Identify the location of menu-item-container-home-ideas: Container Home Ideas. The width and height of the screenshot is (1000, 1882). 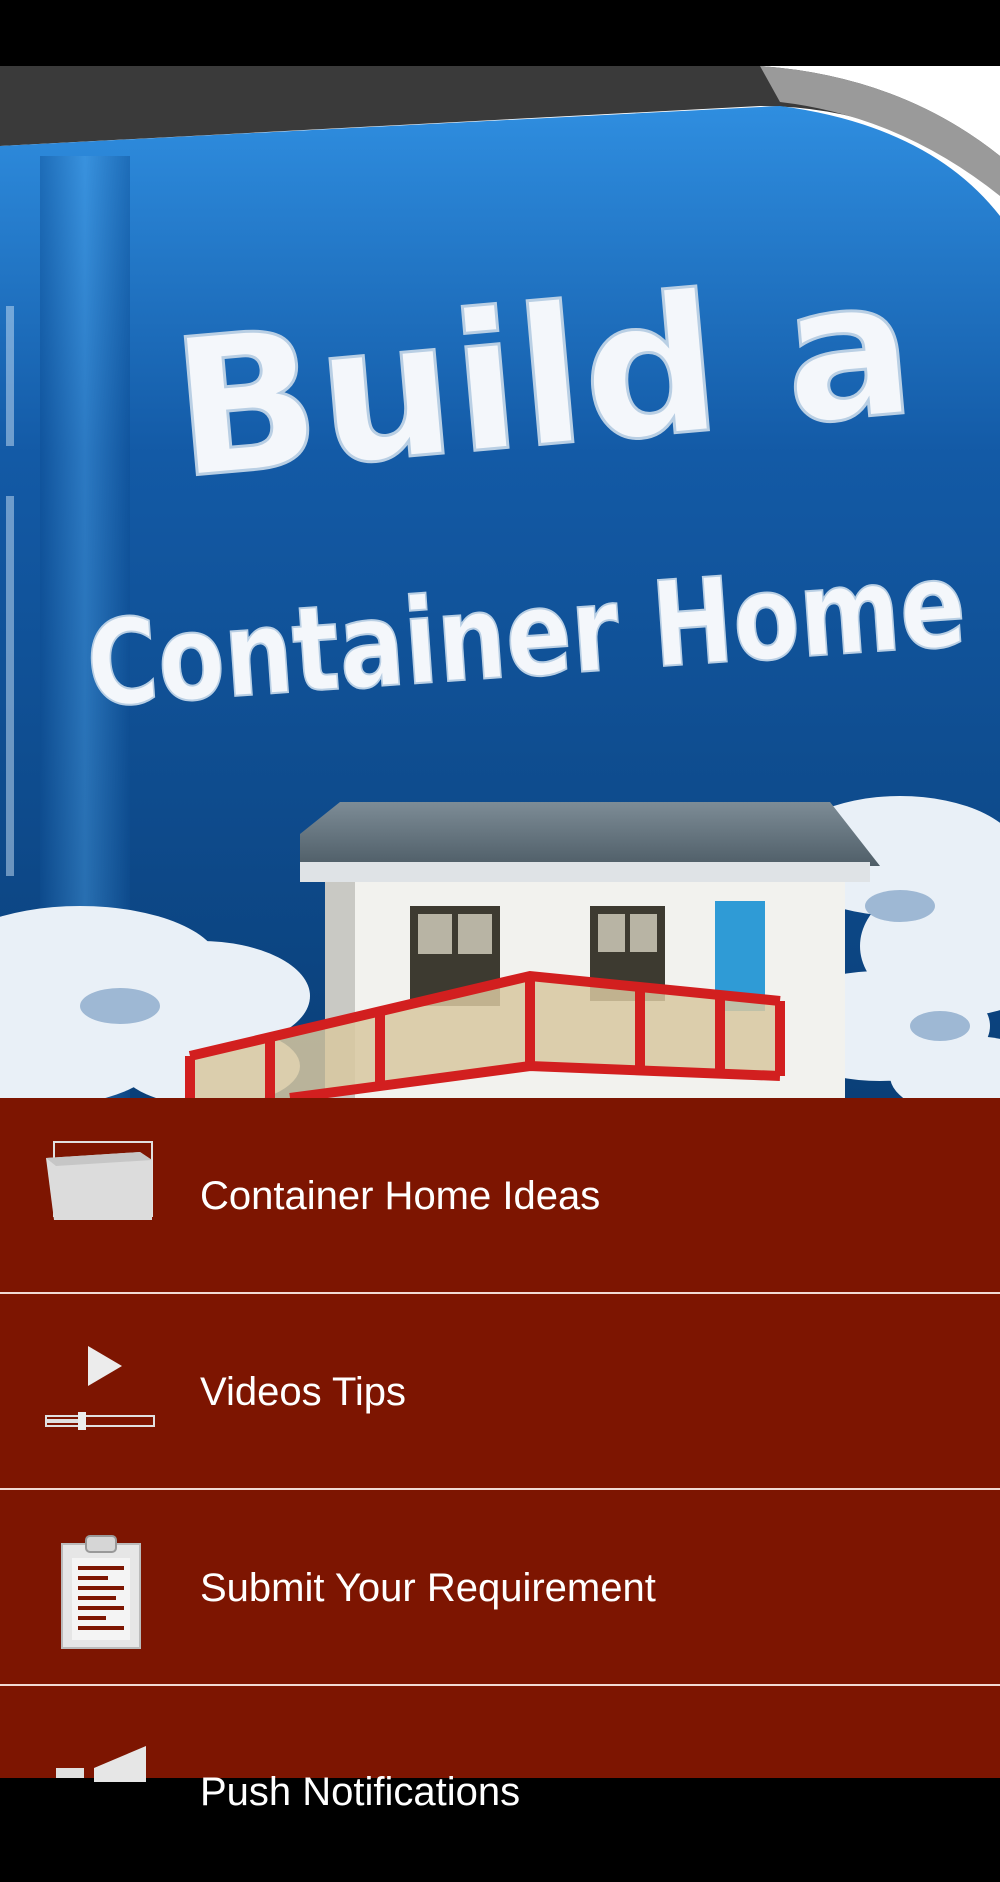
(500, 1196).